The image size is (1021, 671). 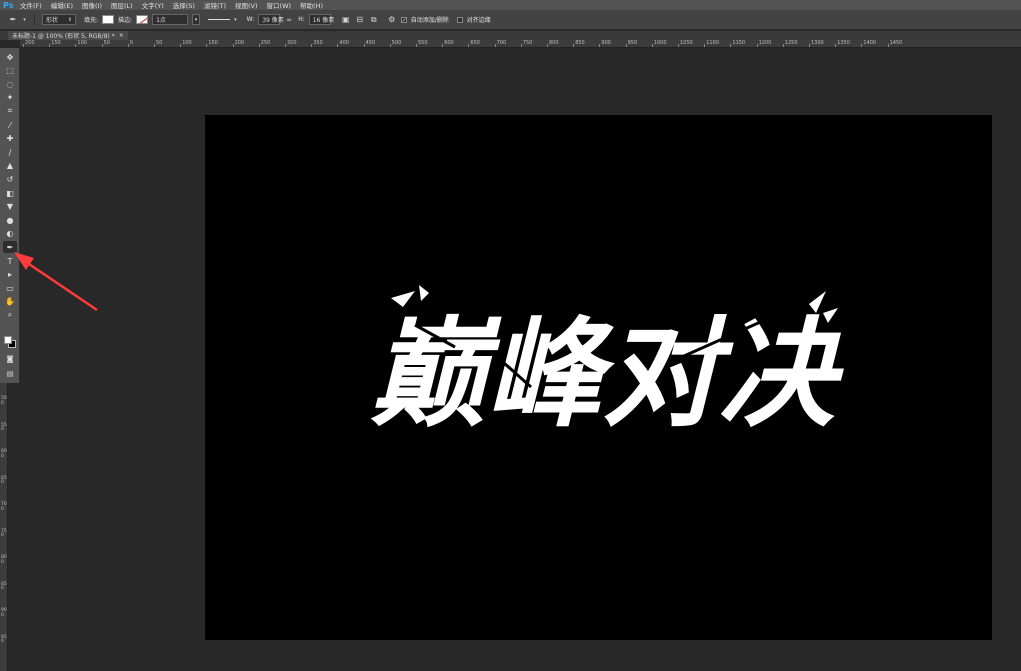 What do you see at coordinates (791, 43) in the screenshot?
I see `ruler-label: 1250` at bounding box center [791, 43].